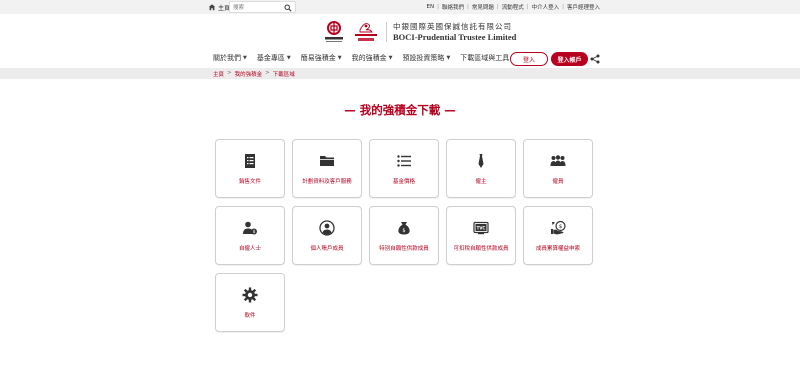  I want to click on nav-item-funds: 基金專區 ▼, so click(274, 58).